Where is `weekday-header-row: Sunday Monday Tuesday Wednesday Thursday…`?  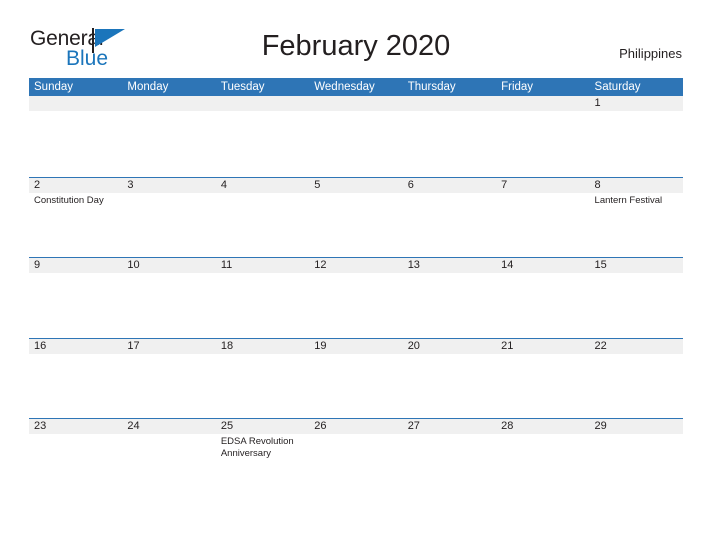 weekday-header-row: Sunday Monday Tuesday Wednesday Thursday… is located at coordinates (356, 87).